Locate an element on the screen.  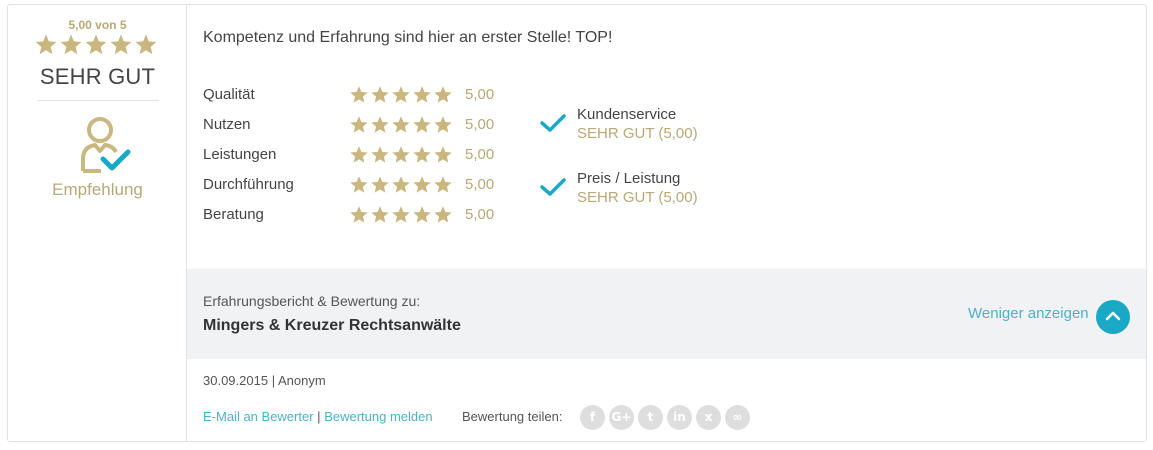
email-reviewer-link: E-Mail an Bewerter is located at coordinates (258, 416).